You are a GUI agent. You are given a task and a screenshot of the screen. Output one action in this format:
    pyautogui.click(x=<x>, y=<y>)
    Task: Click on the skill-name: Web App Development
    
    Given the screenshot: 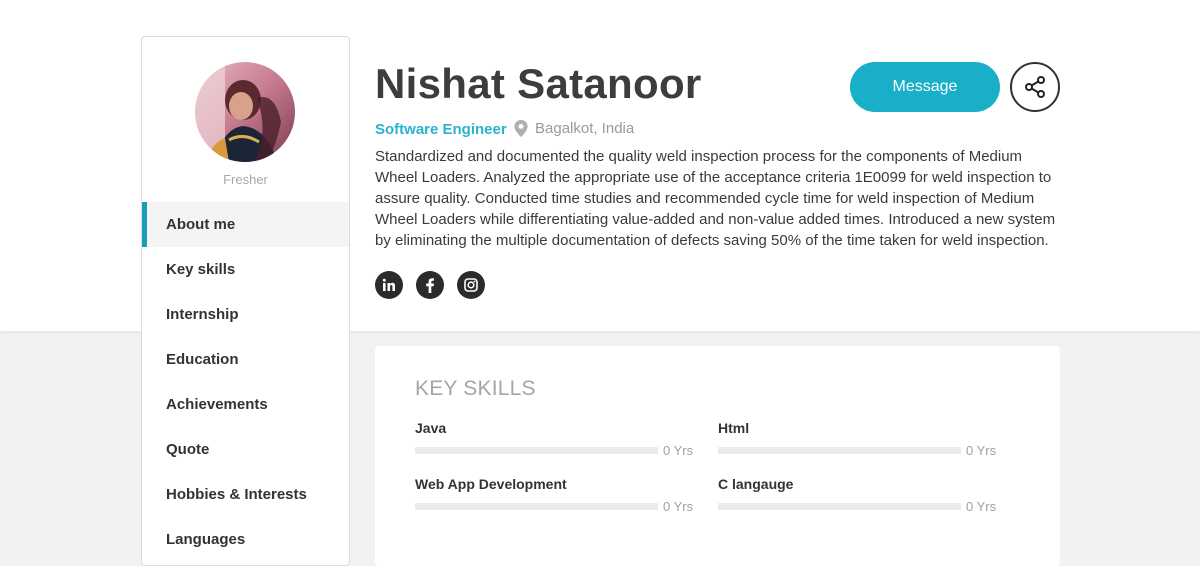 What is the action you would take?
    pyautogui.click(x=491, y=484)
    